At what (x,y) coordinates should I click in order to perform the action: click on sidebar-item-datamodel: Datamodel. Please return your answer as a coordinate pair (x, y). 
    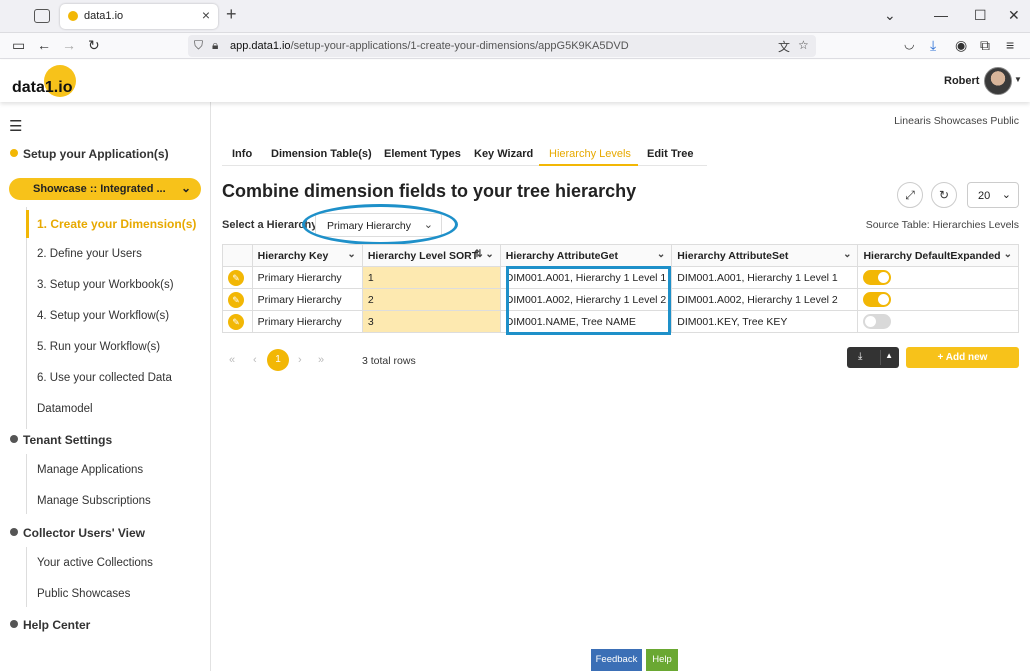
    Looking at the image, I should click on (65, 409).